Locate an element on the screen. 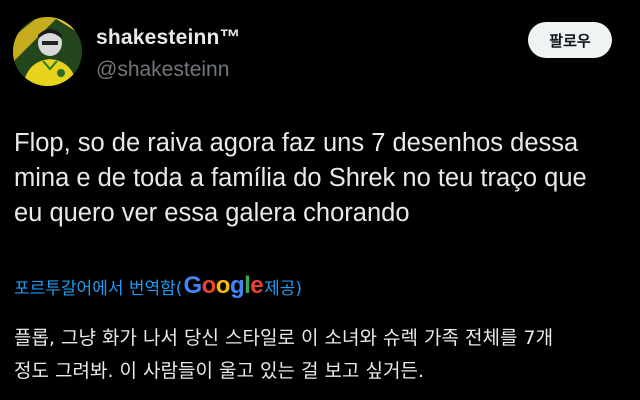 Image resolution: width=640 pixels, height=400 pixels. avatar-image is located at coordinates (47, 51).